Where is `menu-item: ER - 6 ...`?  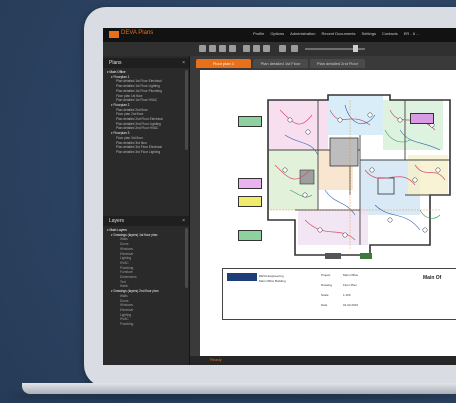
menu-item: ER - 6 ... is located at coordinates (412, 33).